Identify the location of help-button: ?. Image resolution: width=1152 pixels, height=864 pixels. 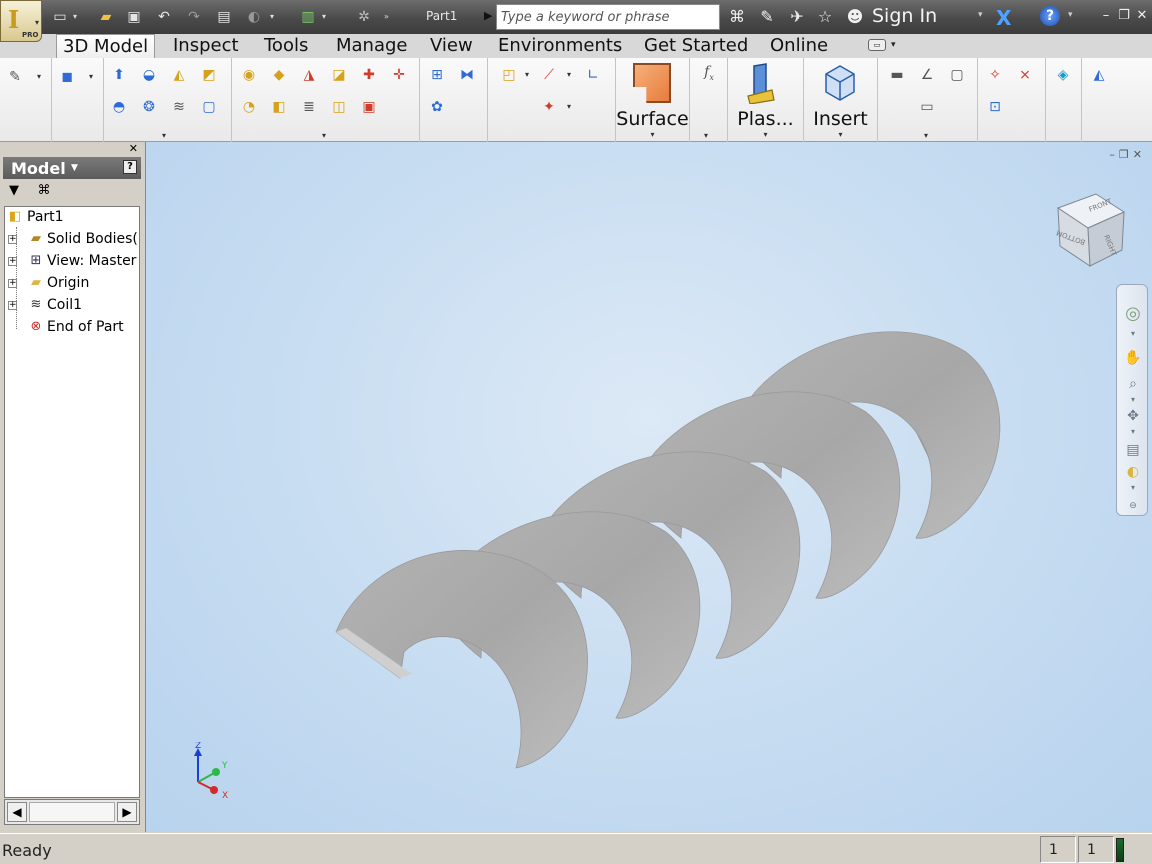
(1050, 16).